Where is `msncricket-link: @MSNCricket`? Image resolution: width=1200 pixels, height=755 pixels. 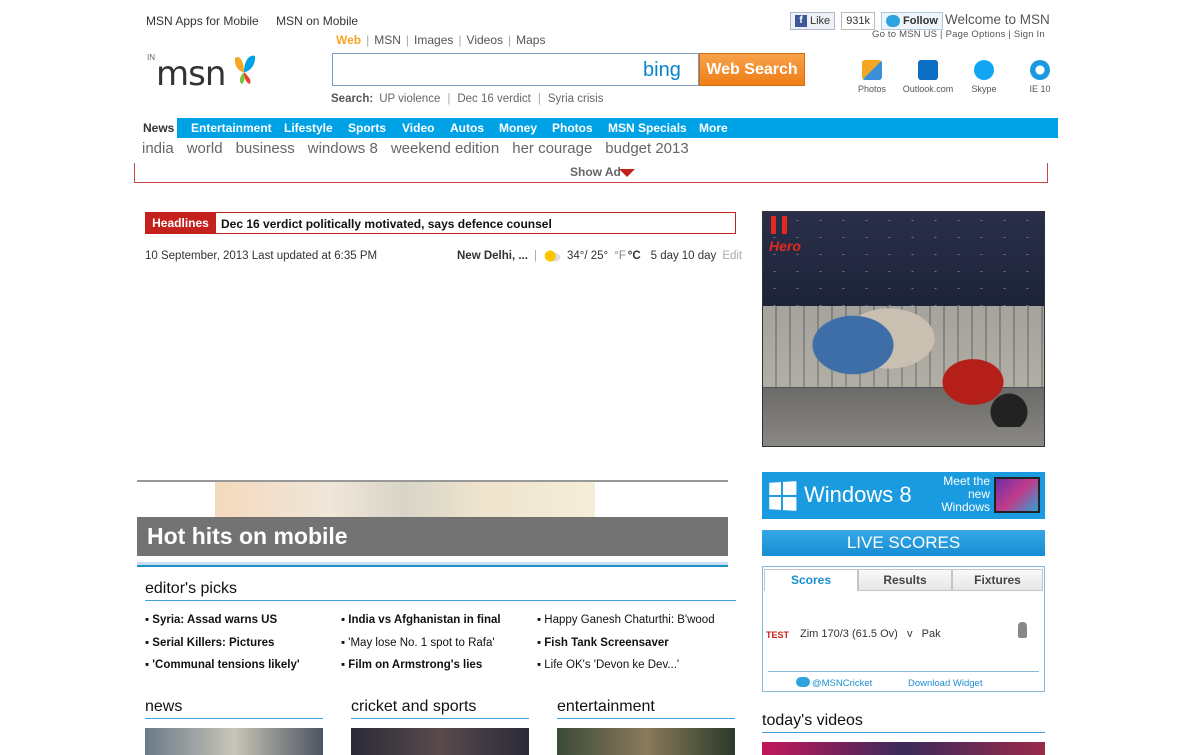
msncricket-link: @MSNCricket is located at coordinates (842, 683).